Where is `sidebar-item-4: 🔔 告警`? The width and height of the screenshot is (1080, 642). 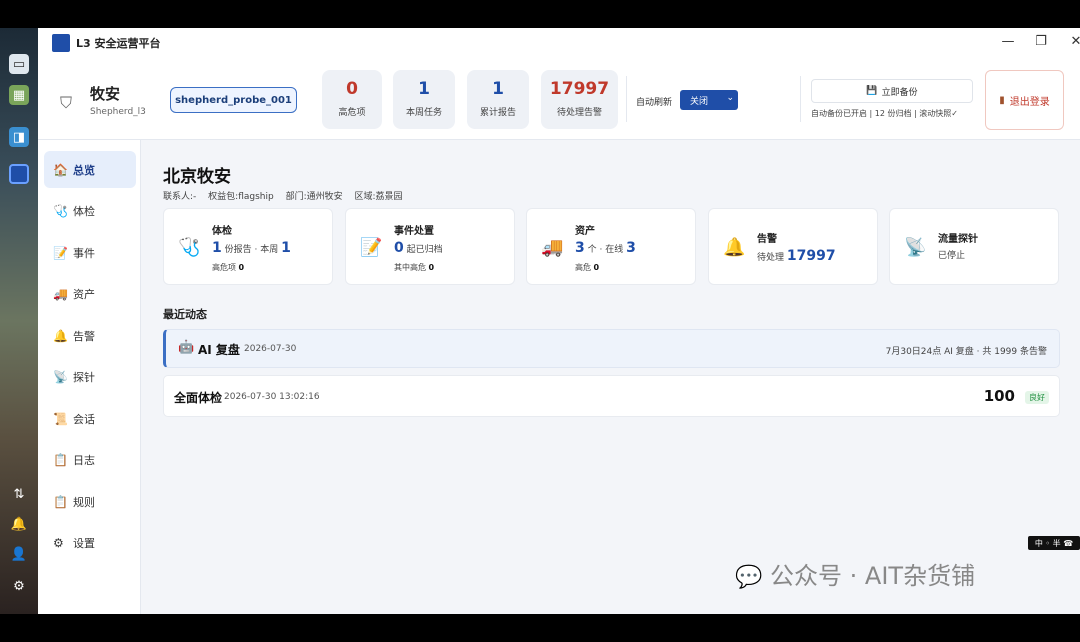
sidebar-item-4: 🔔 告警 is located at coordinates (90, 335).